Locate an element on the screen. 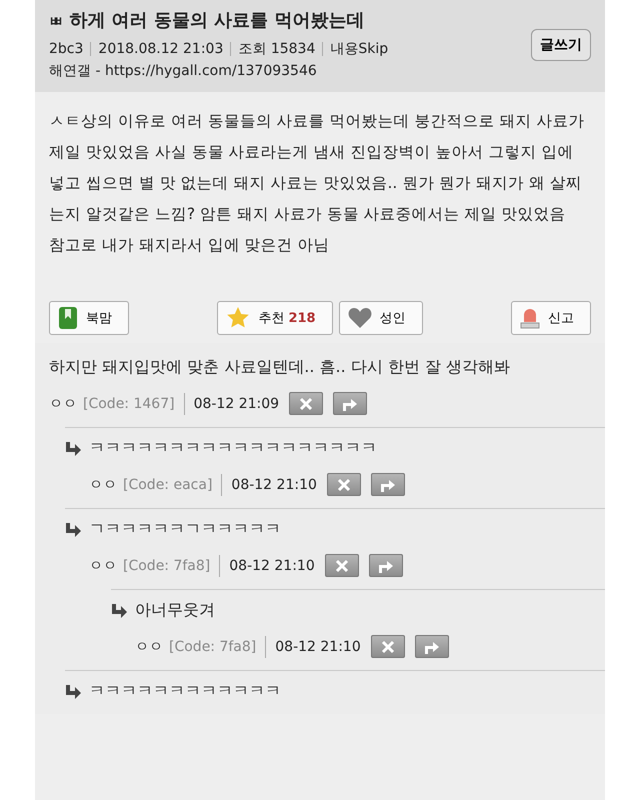  recommend-button: 추천 218 is located at coordinates (275, 318).